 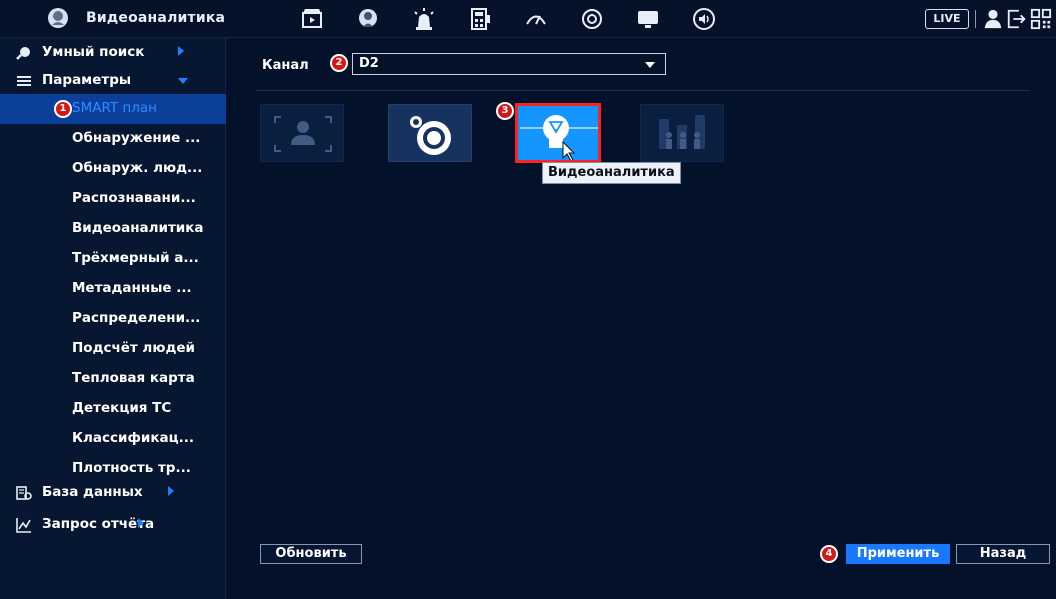 I want to click on database-icon, so click(x=24, y=493).